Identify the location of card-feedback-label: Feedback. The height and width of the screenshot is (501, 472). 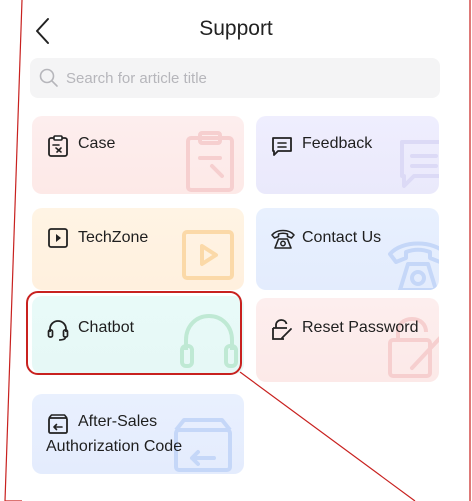
(337, 143).